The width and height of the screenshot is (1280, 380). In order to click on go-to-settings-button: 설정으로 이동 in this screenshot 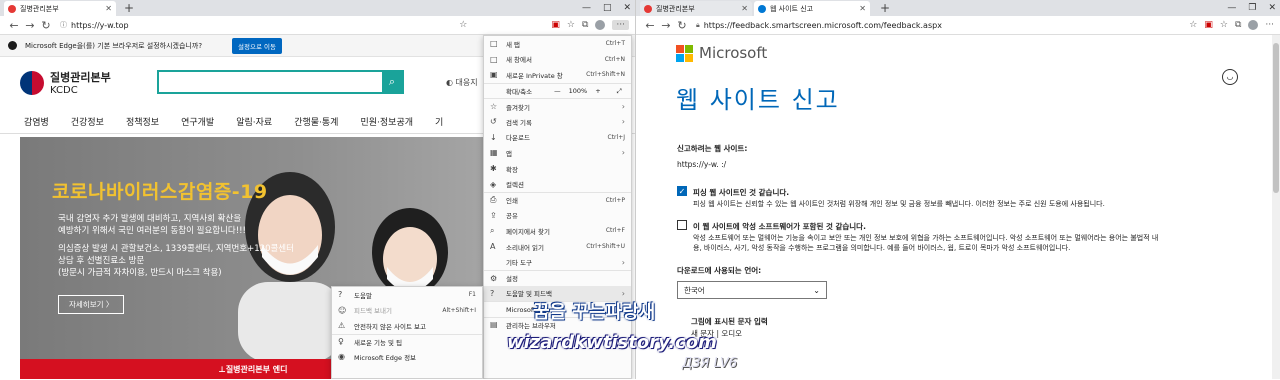, I will do `click(257, 45)`.